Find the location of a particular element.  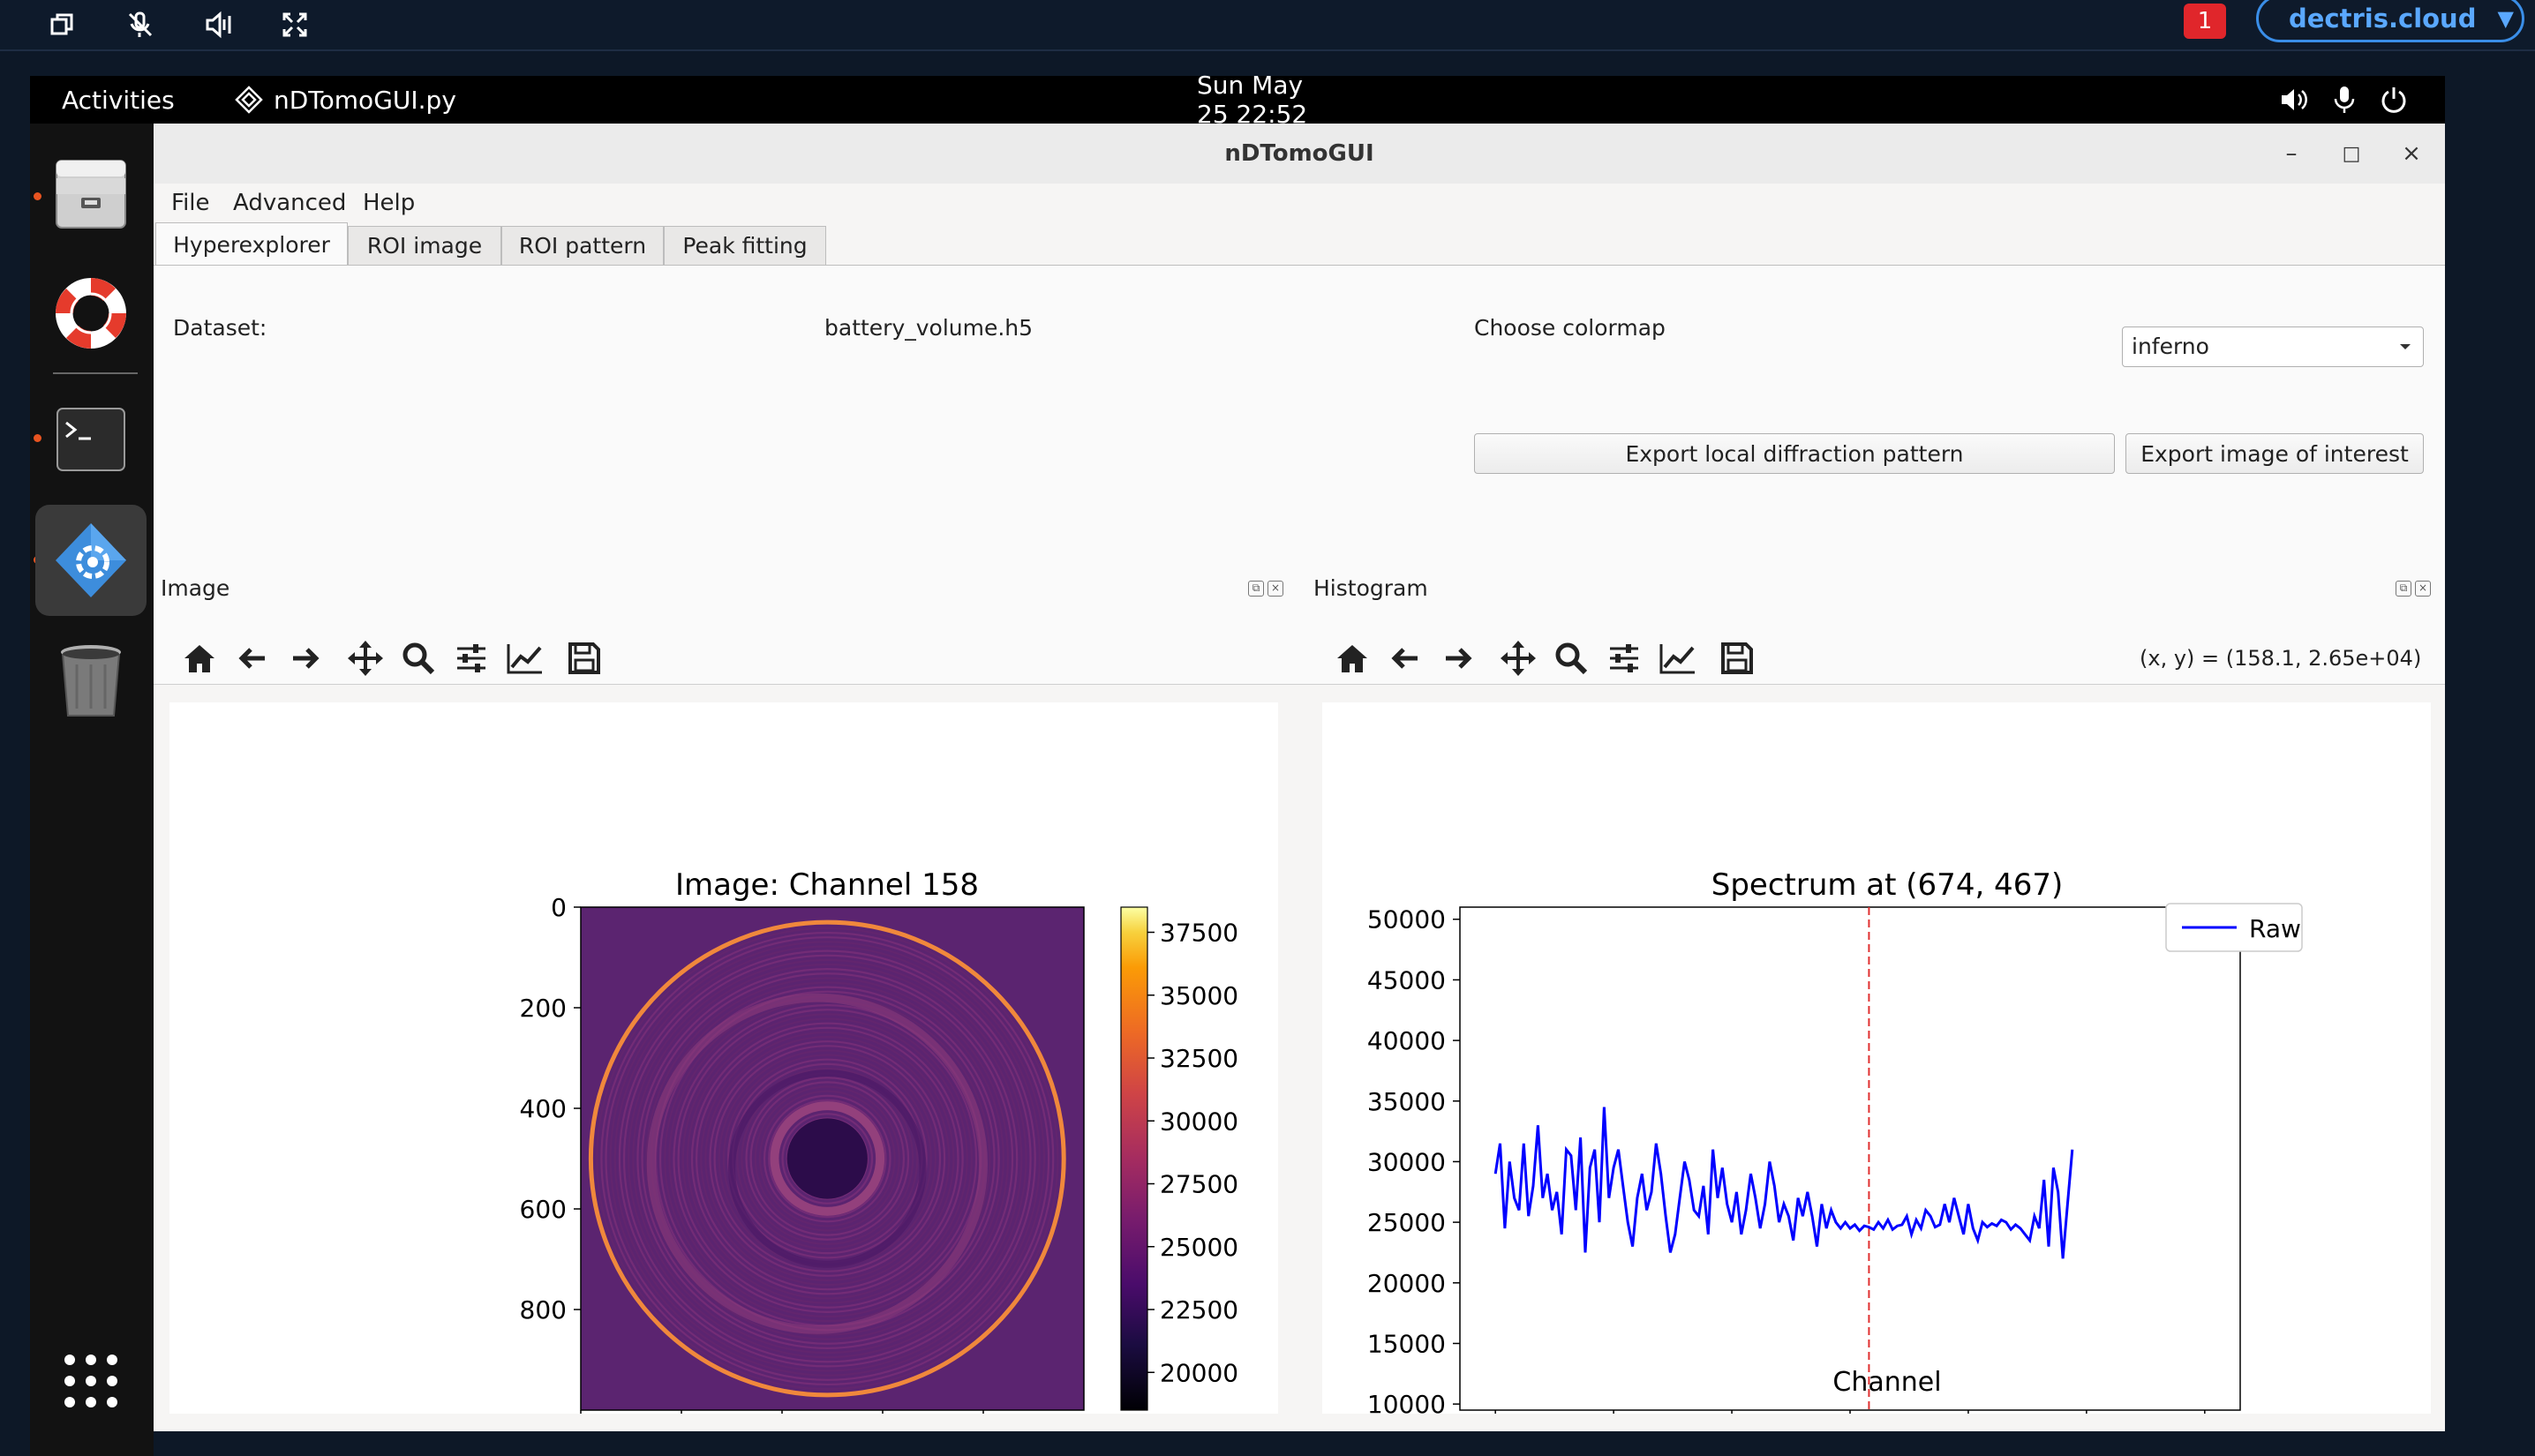

colorbar-tick-label: 35000 is located at coordinates (1199, 995).